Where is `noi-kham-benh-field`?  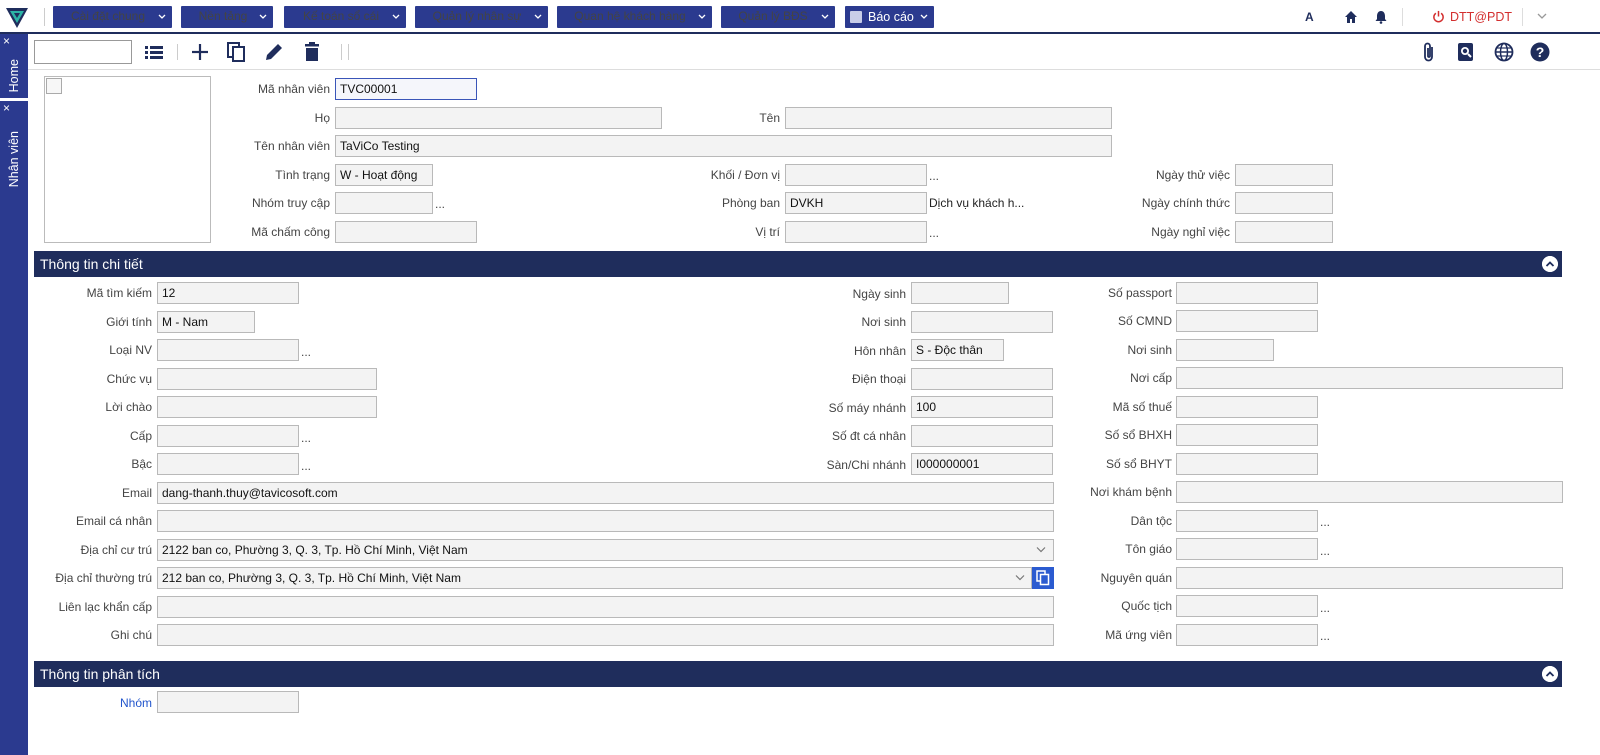
noi-kham-benh-field is located at coordinates (1369, 492).